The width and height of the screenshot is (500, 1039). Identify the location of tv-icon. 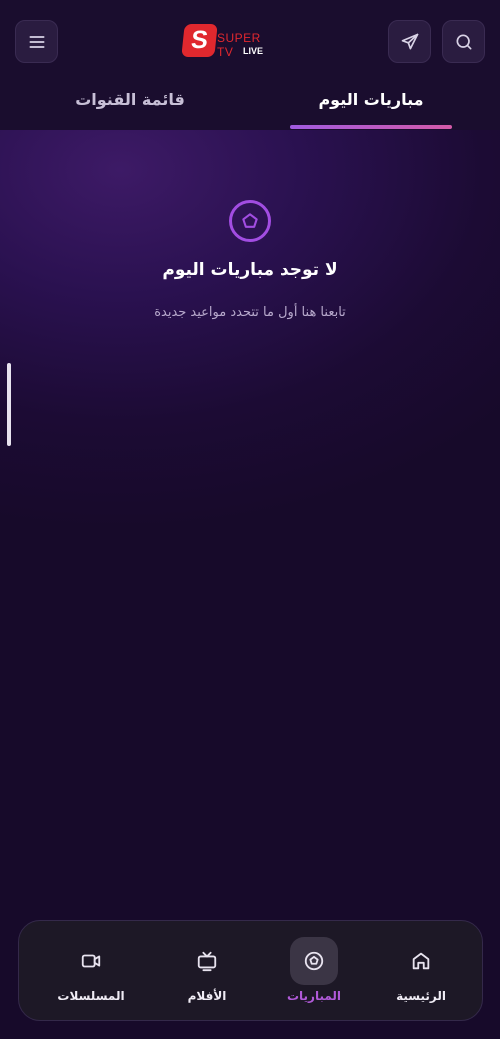
(207, 961).